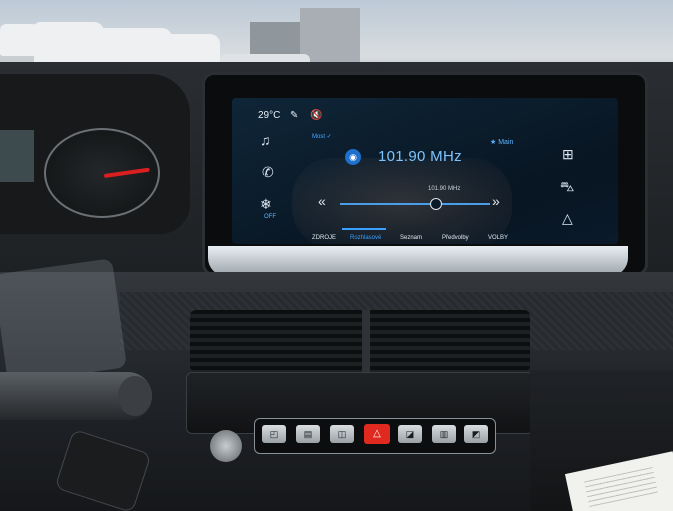 This screenshot has height=511, width=673. I want to click on toggle-switch: ◪, so click(410, 434).